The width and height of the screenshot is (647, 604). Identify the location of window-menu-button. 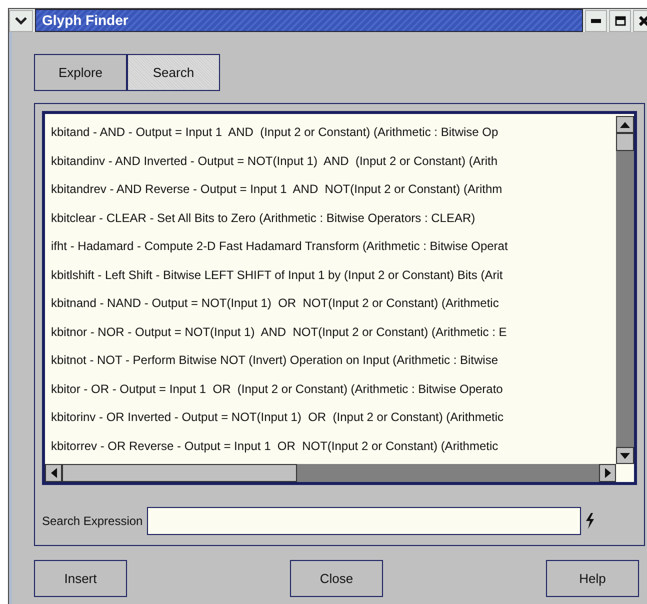
(21, 21).